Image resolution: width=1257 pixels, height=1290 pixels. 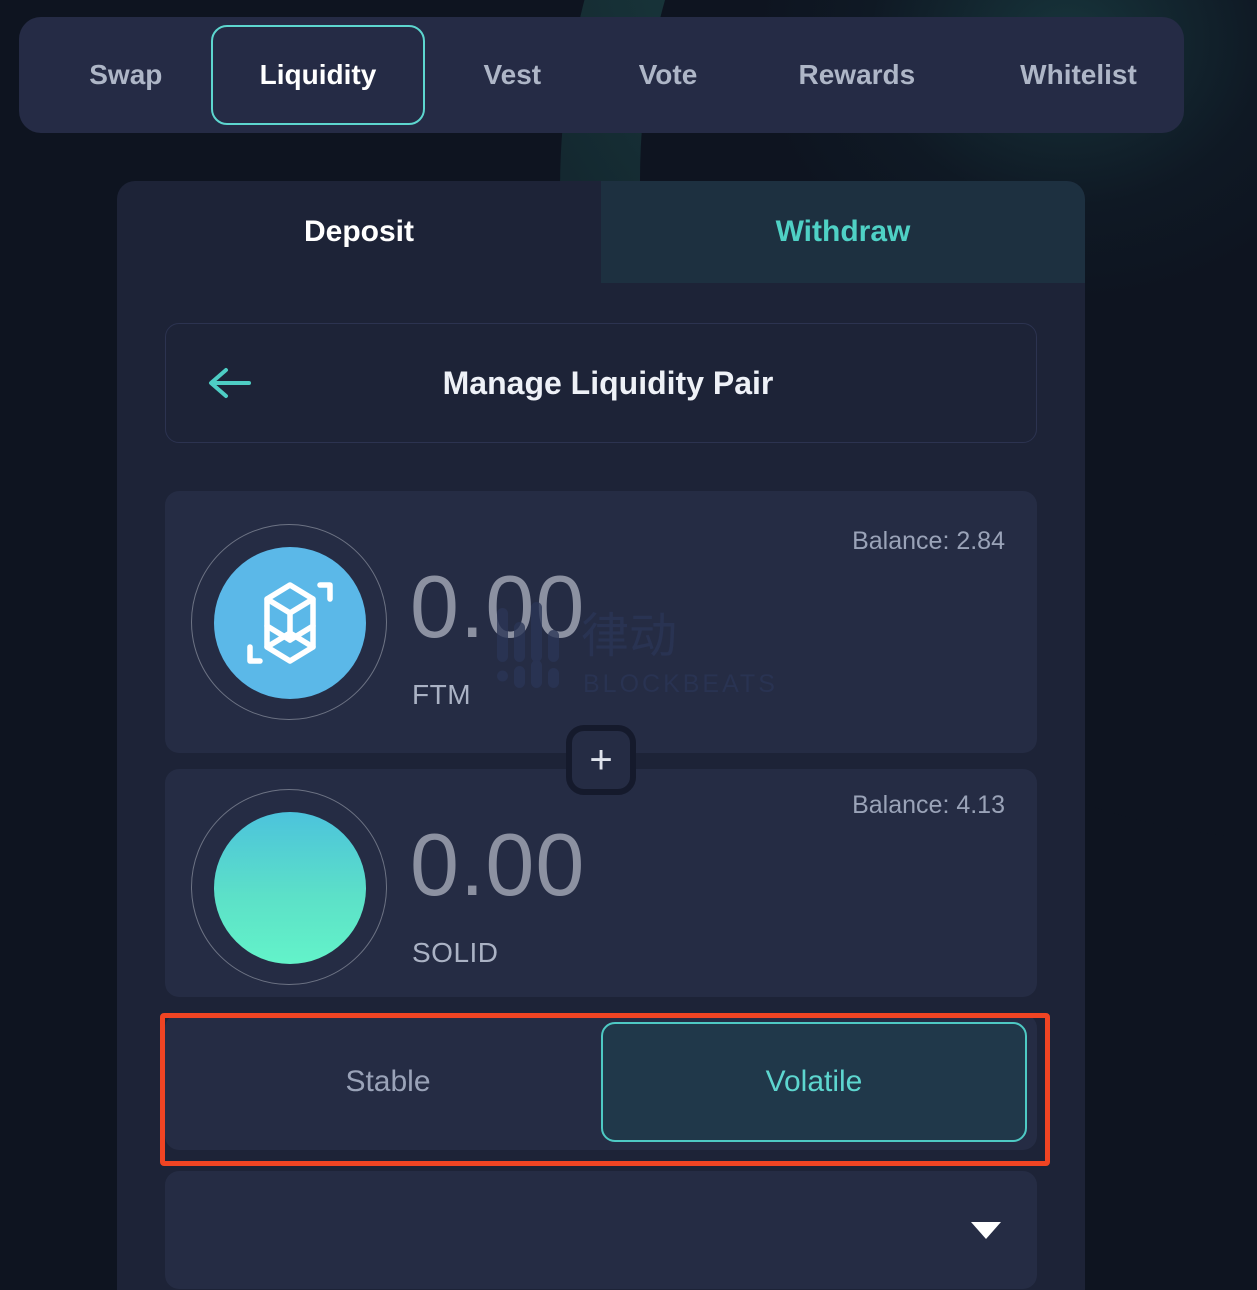 What do you see at coordinates (928, 541) in the screenshot?
I see `token-balance-ftm: Balance: 2.84` at bounding box center [928, 541].